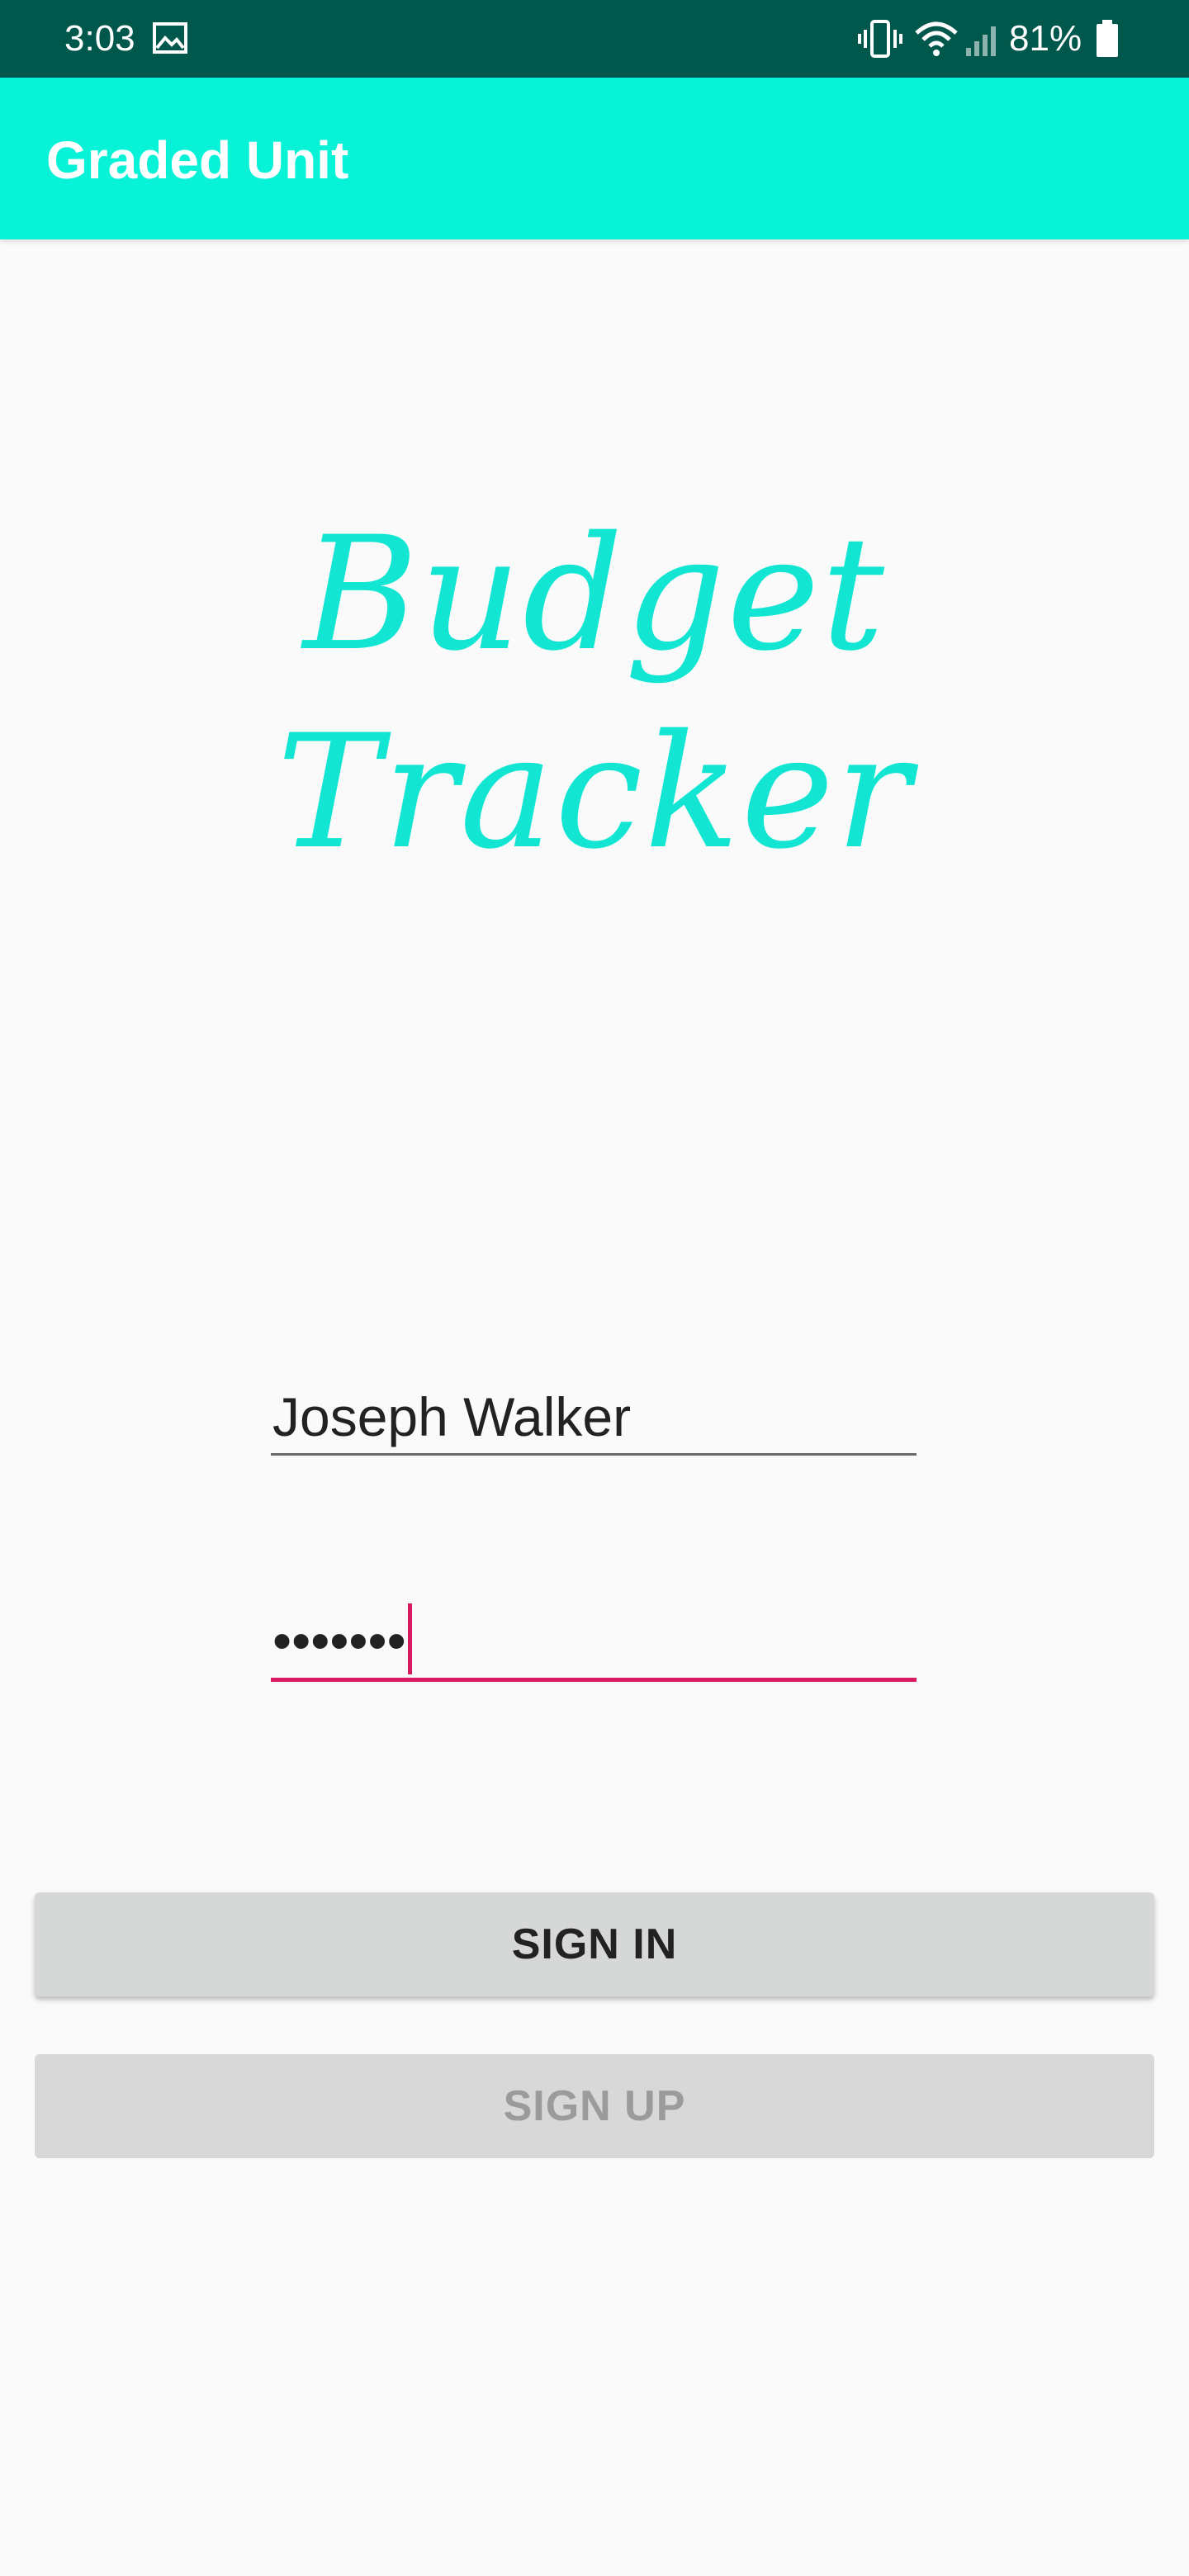 This screenshot has width=1189, height=2576. What do you see at coordinates (452, 1416) in the screenshot?
I see `username-value: Joseph Walker` at bounding box center [452, 1416].